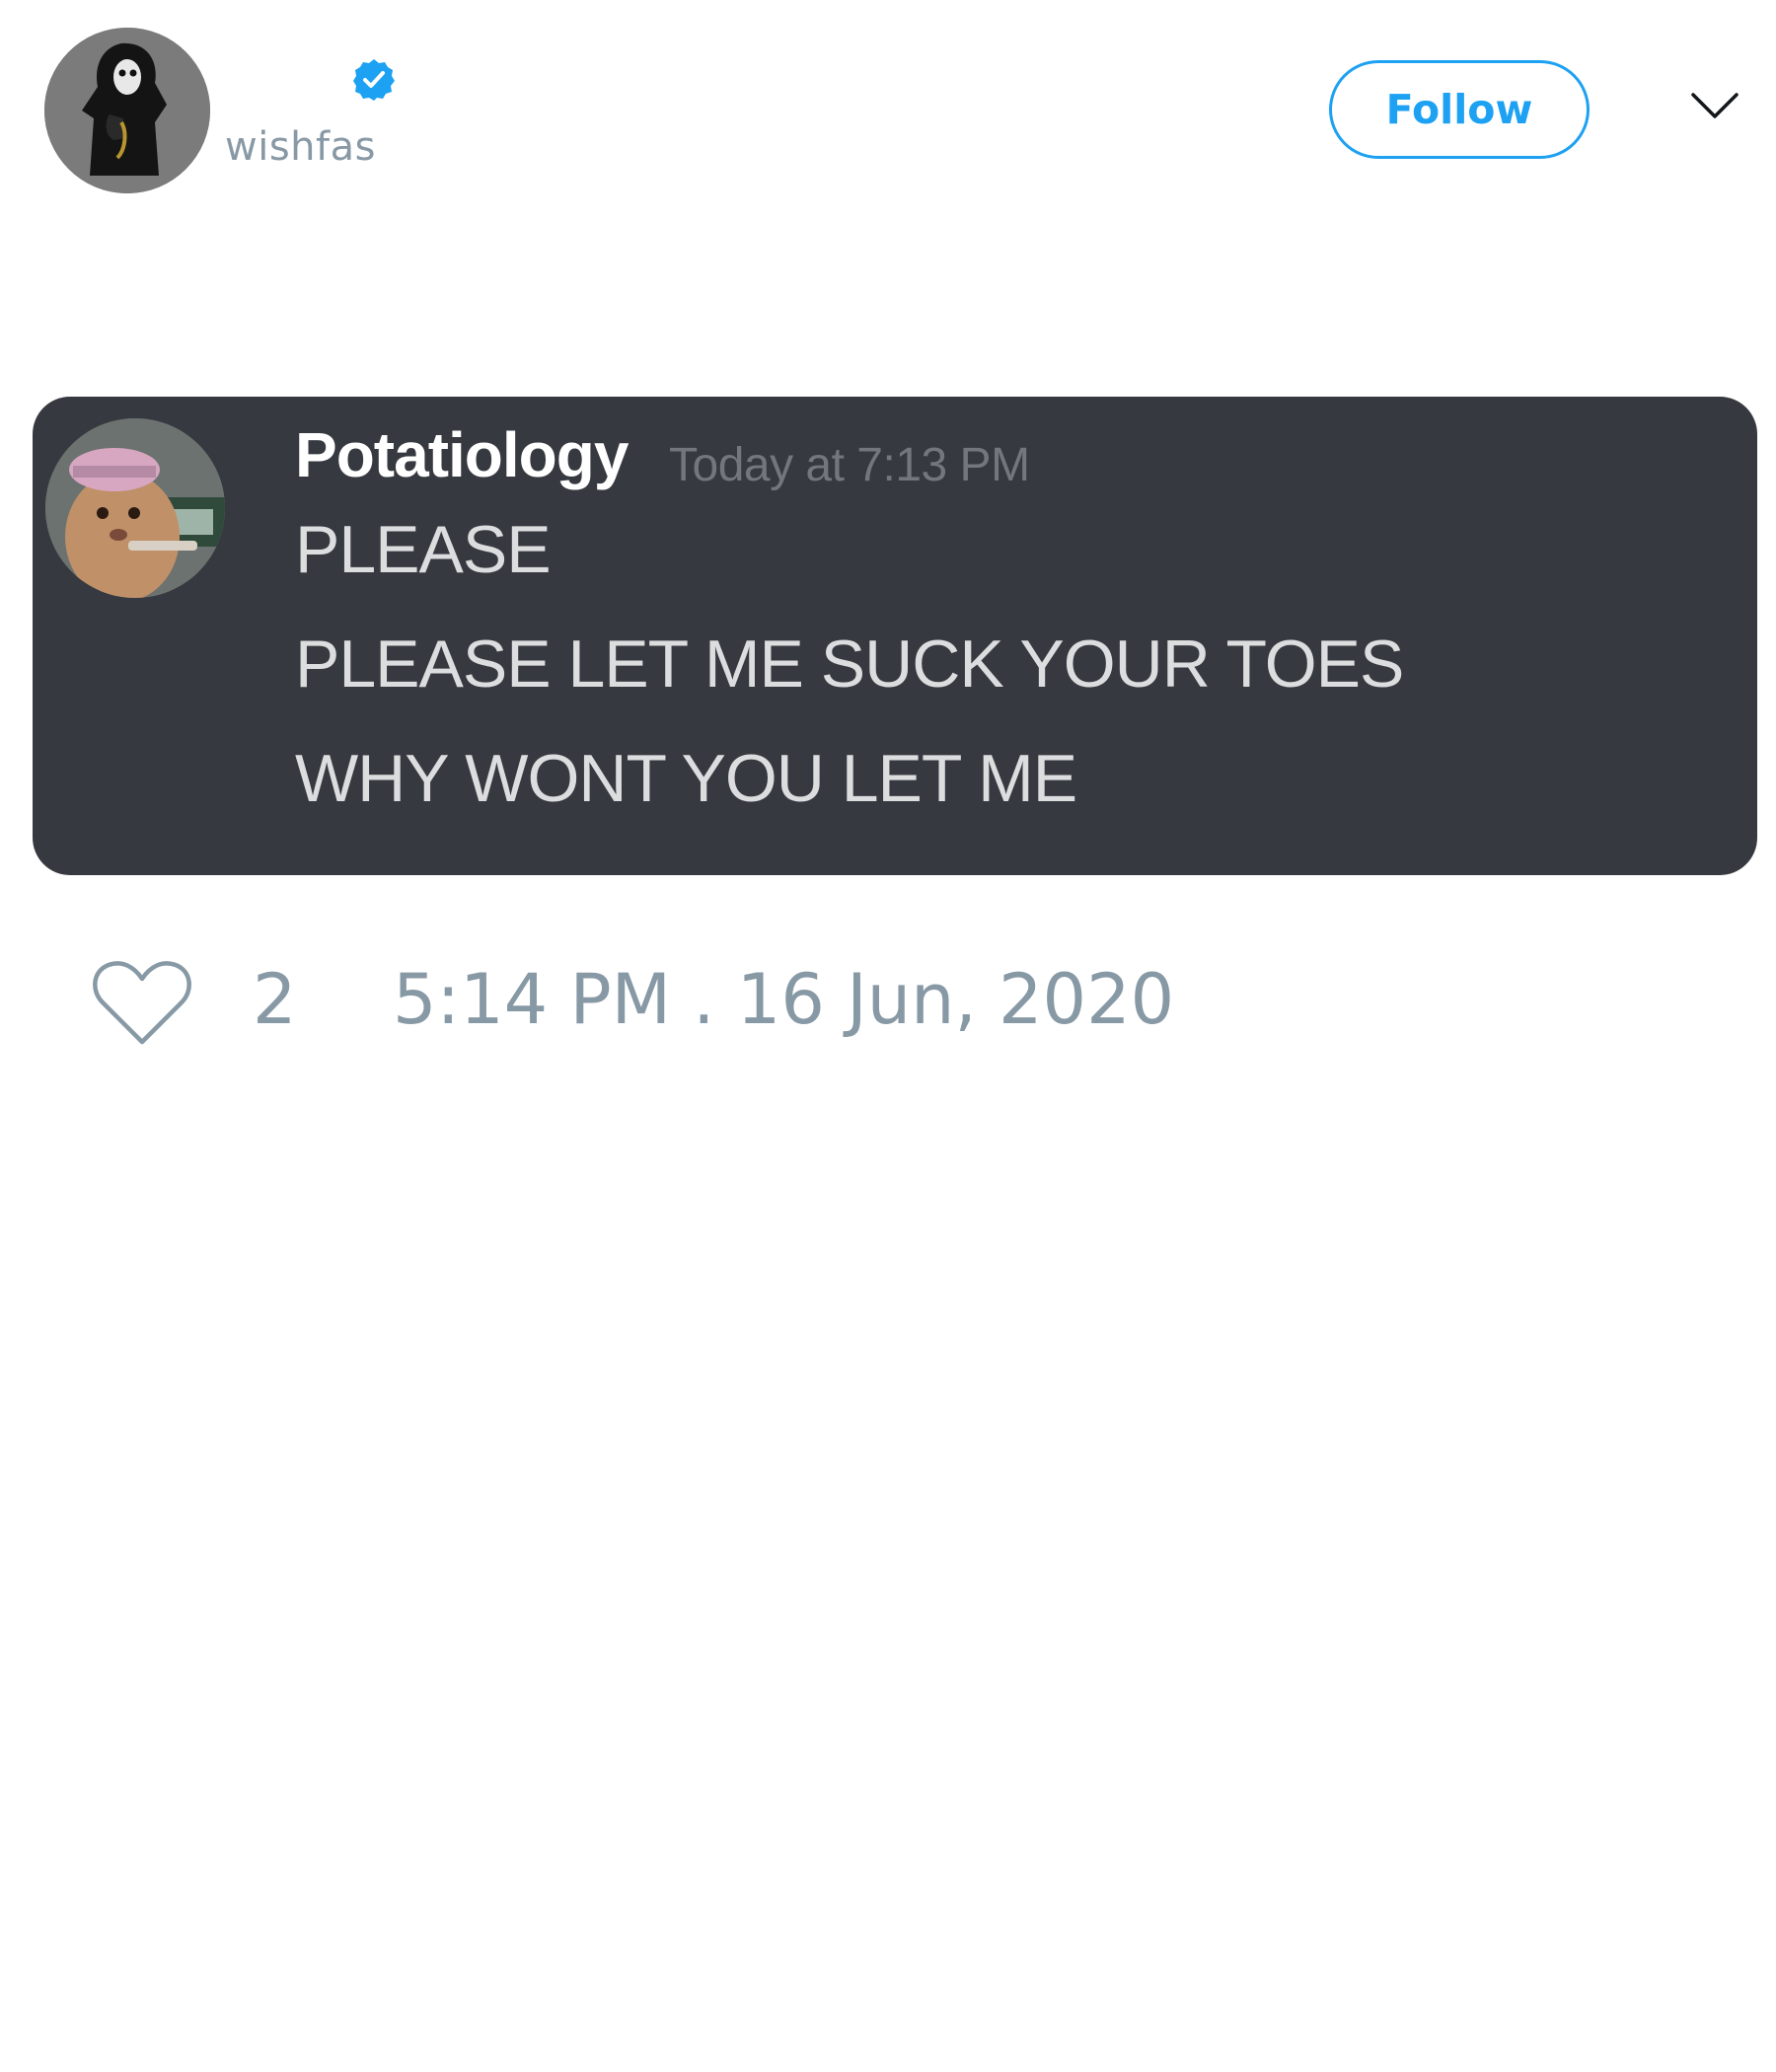 The width and height of the screenshot is (1776, 2072). What do you see at coordinates (275, 1000) in the screenshot?
I see `like-count: 2` at bounding box center [275, 1000].